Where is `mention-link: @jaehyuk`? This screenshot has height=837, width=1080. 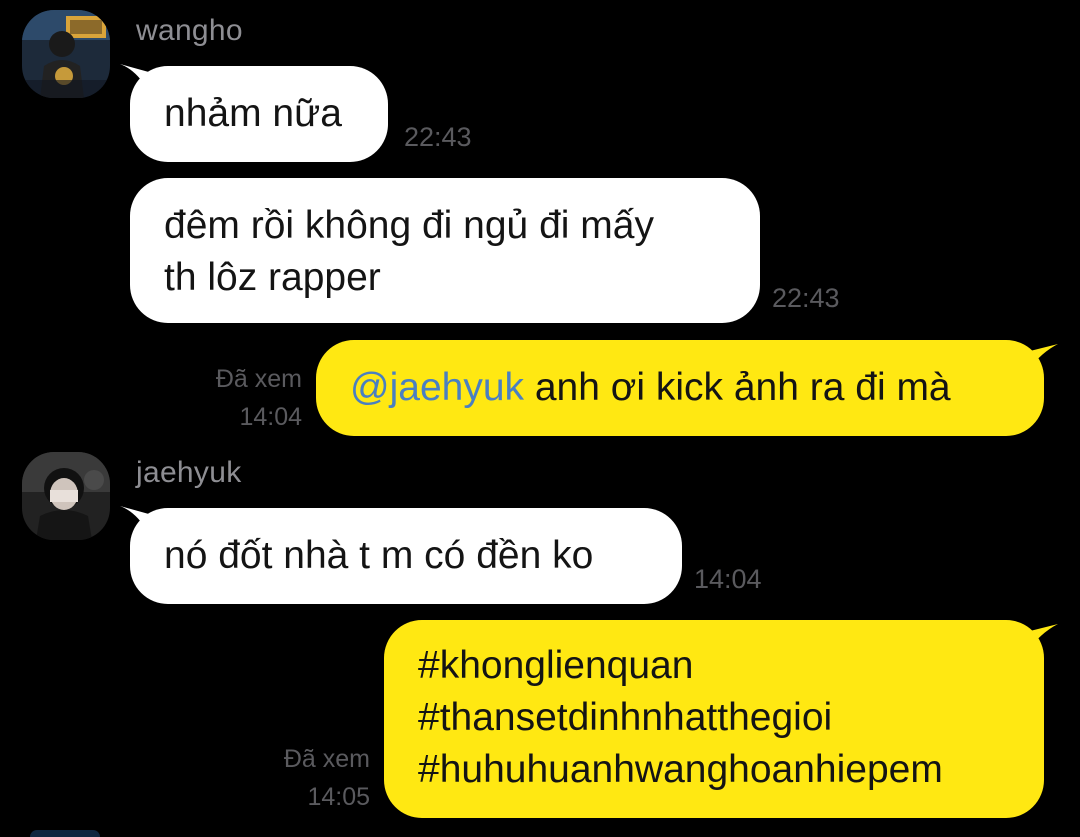 mention-link: @jaehyuk is located at coordinates (437, 387).